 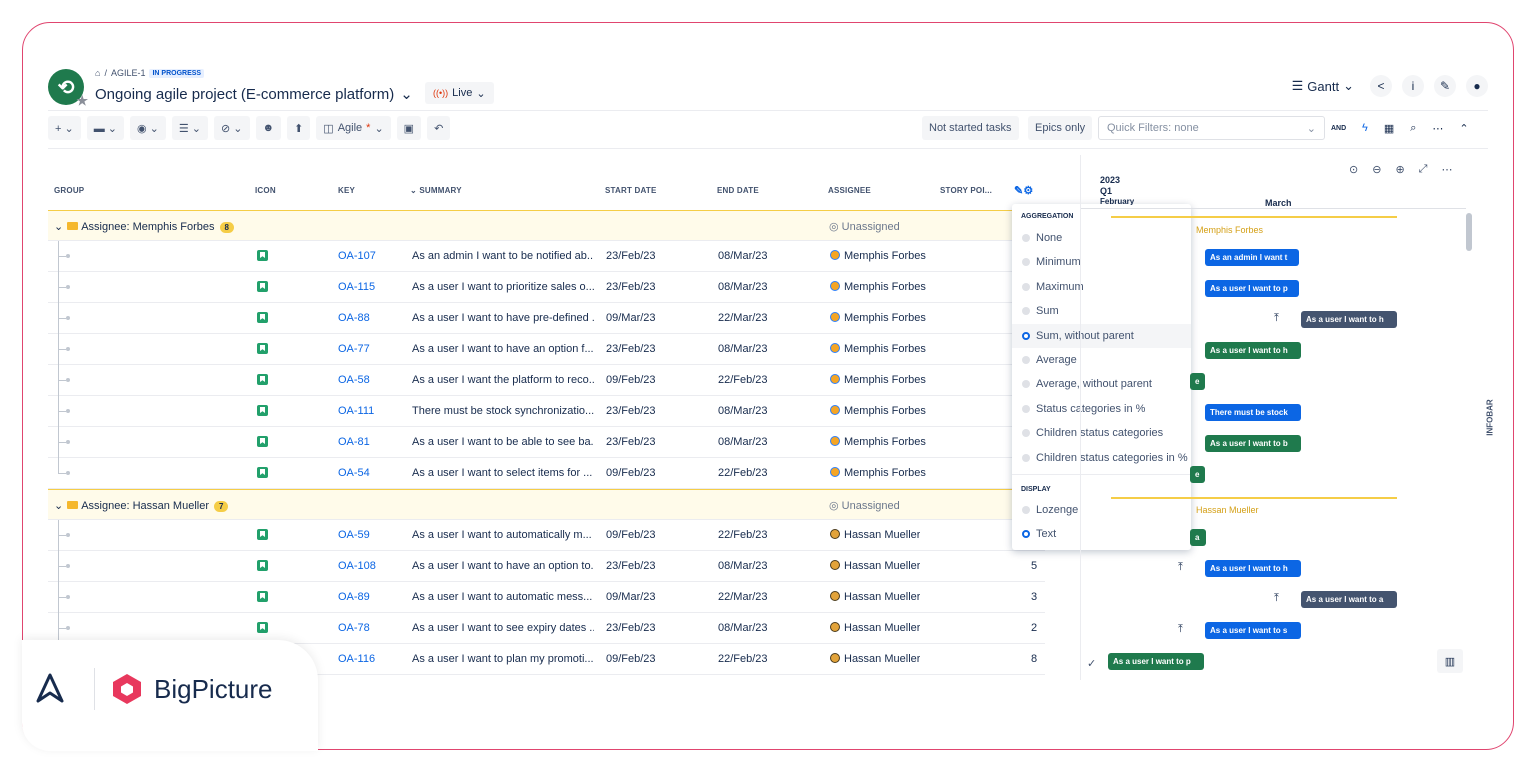 What do you see at coordinates (1389, 128) in the screenshot?
I see `calendar-icon: ▦` at bounding box center [1389, 128].